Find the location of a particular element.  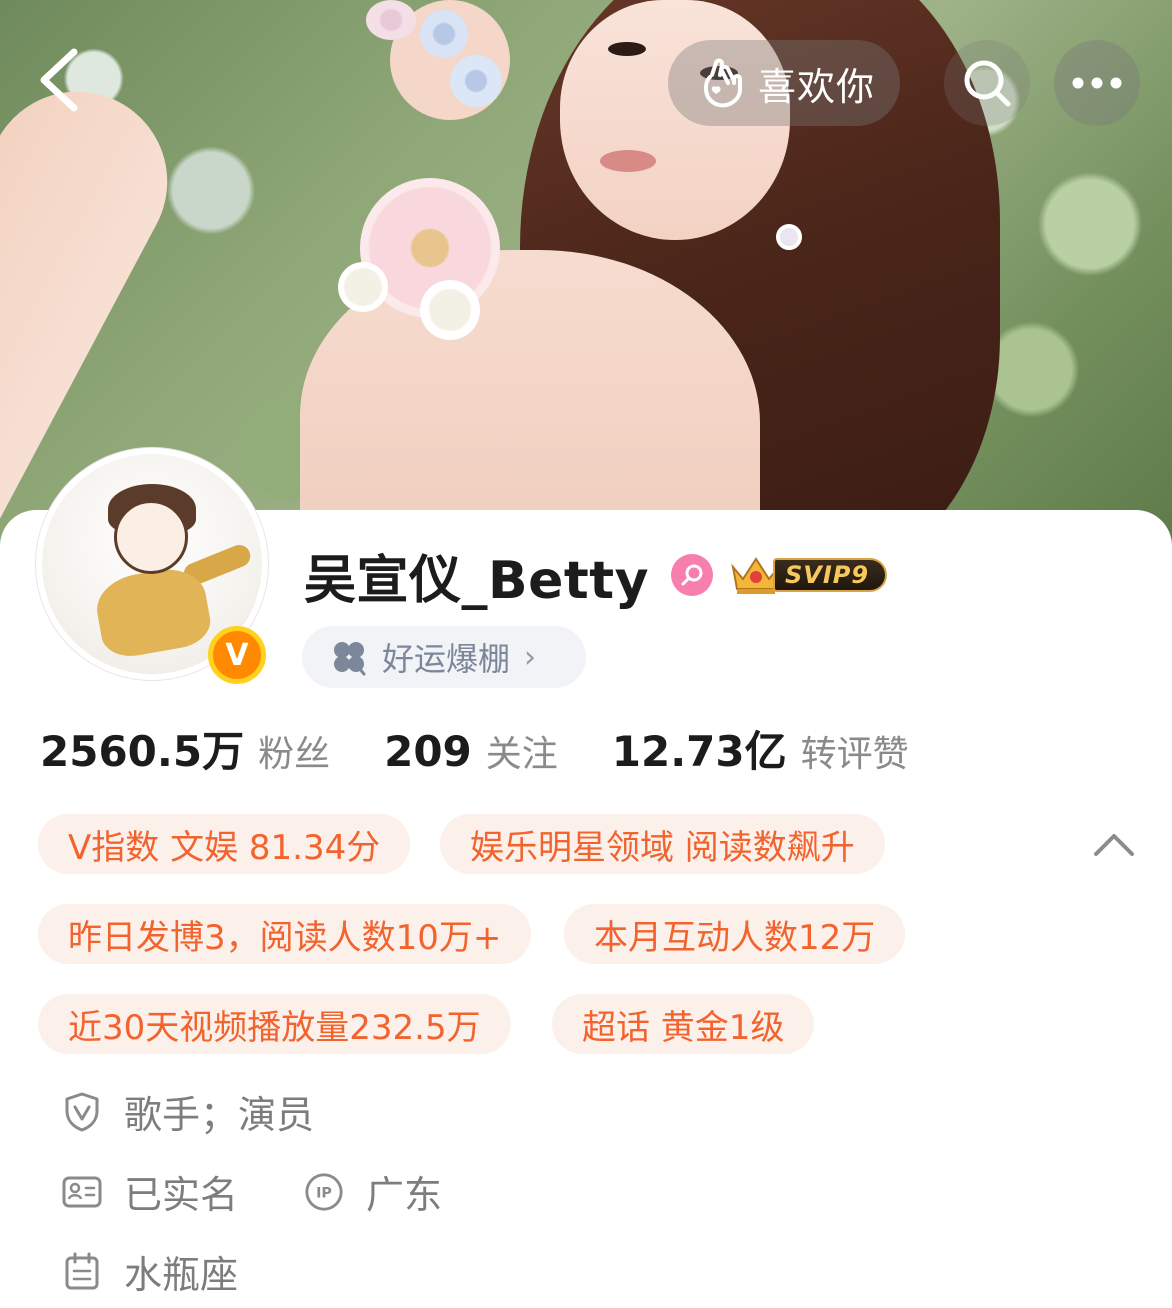

profile-name: 吴宣仪_Betty is located at coordinates (477, 580).